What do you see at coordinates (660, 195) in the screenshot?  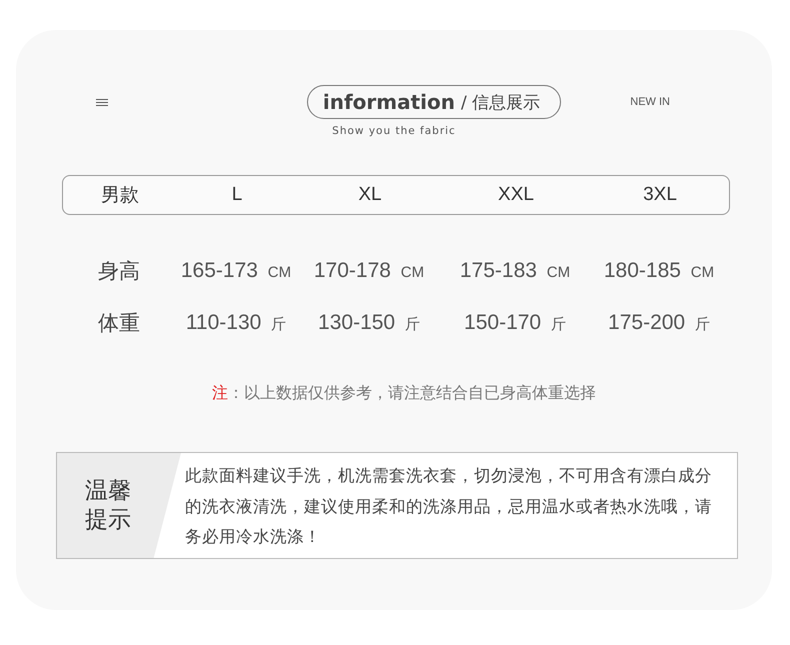 I see `column-header: 3XL` at bounding box center [660, 195].